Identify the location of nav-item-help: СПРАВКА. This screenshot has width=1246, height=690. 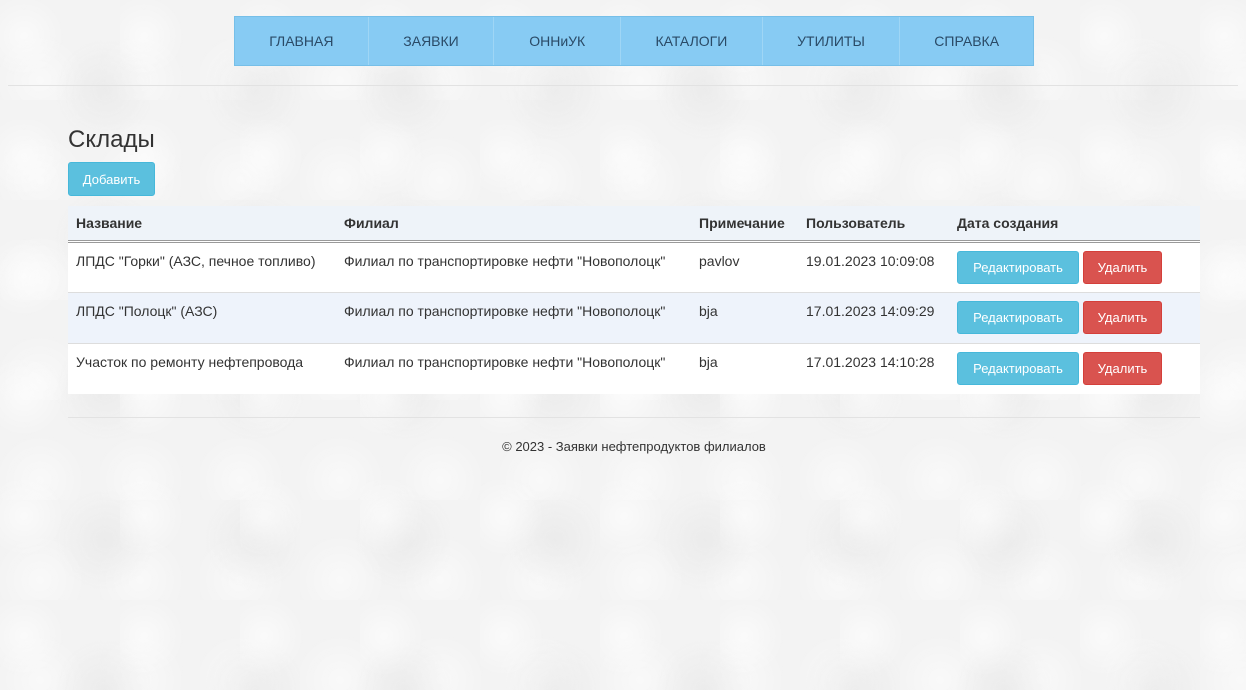
(966, 41).